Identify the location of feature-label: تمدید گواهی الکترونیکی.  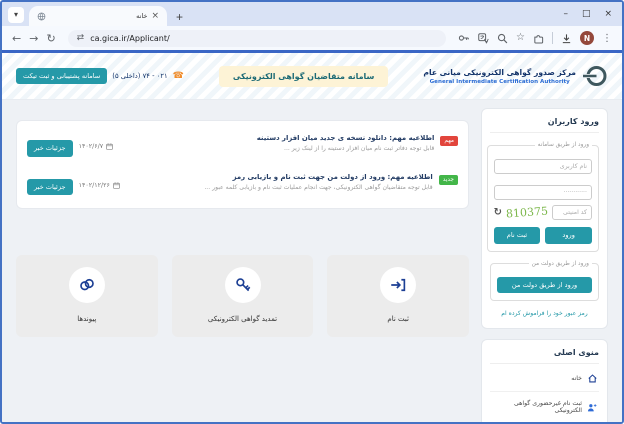
(242, 319).